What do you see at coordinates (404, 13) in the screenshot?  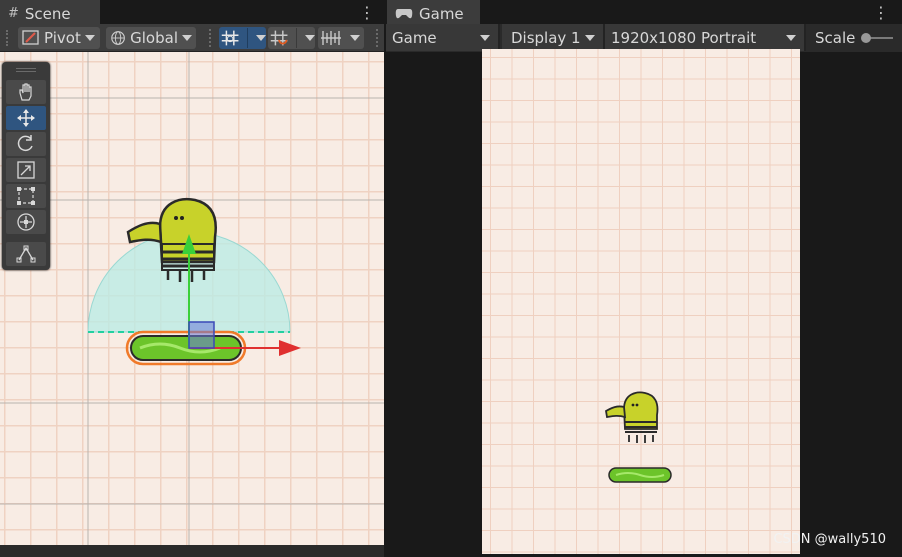 I see `gamepad-icon` at bounding box center [404, 13].